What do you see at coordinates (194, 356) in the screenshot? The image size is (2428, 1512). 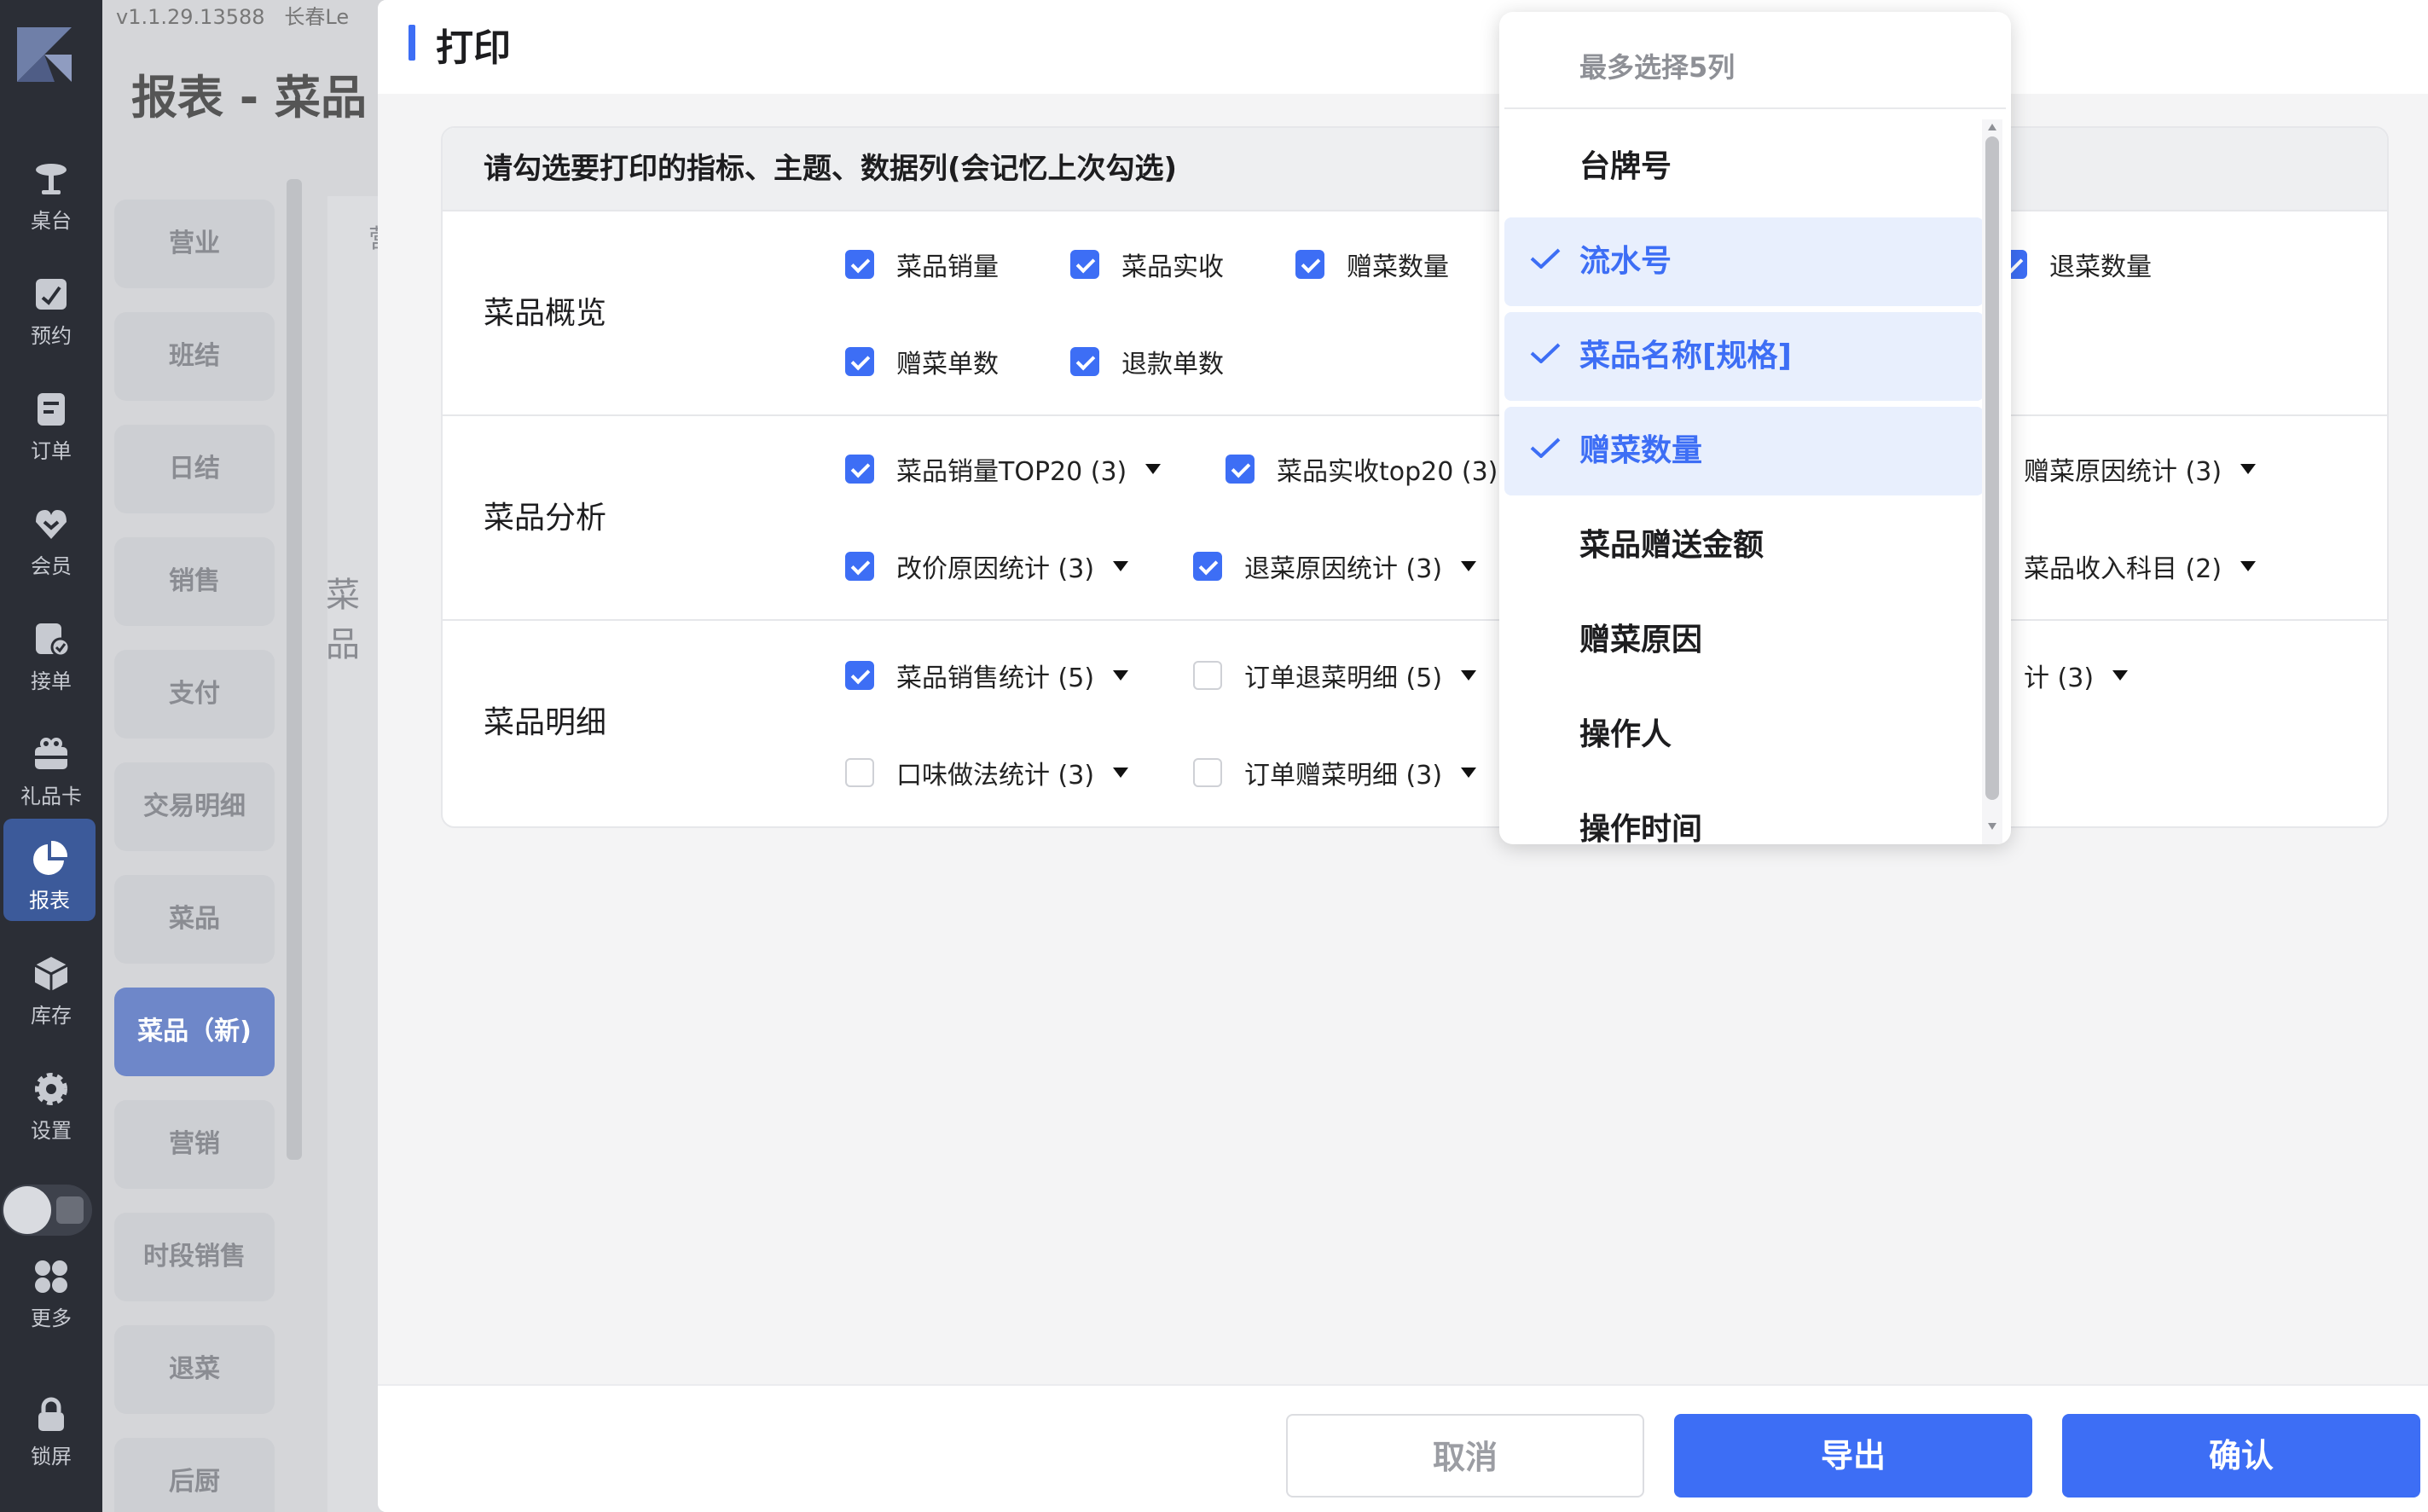 I see `subnav-item: 班结` at bounding box center [194, 356].